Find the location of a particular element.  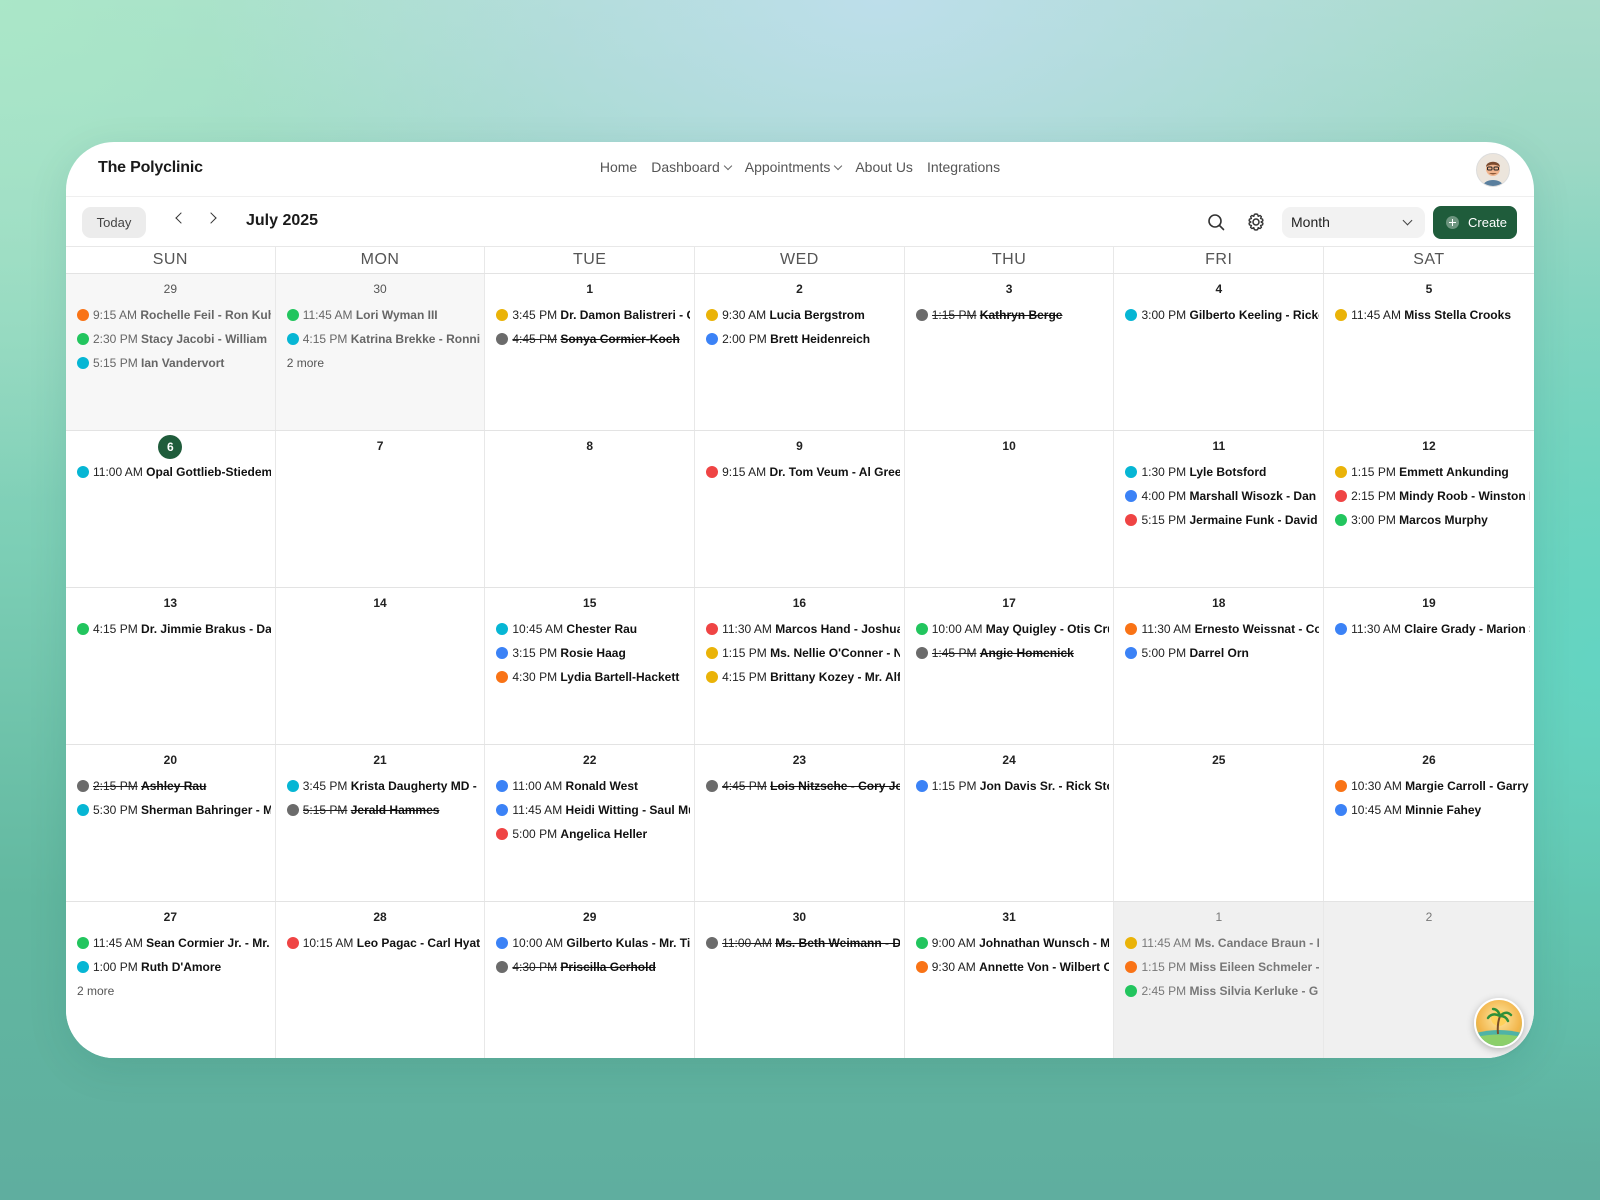

appointment-event: 11:45 AM Miss Stella Crooks is located at coordinates (1434, 319).